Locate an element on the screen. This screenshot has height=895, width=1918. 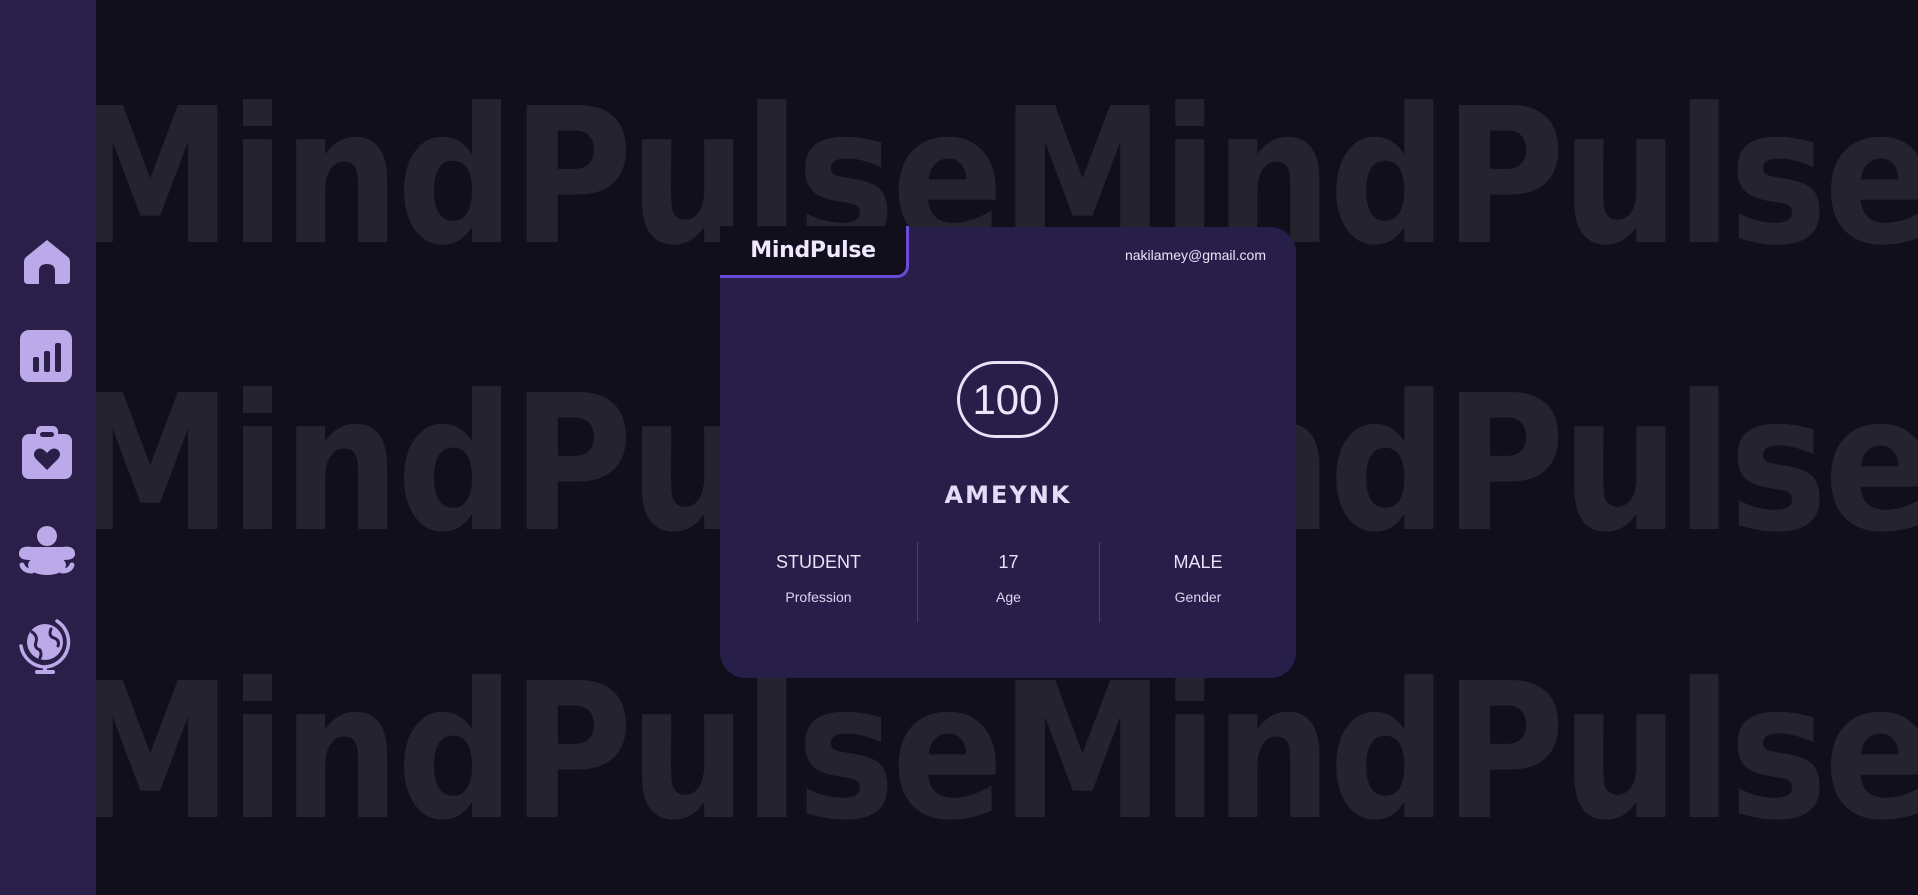
stat-value: 17 is located at coordinates (1008, 562).